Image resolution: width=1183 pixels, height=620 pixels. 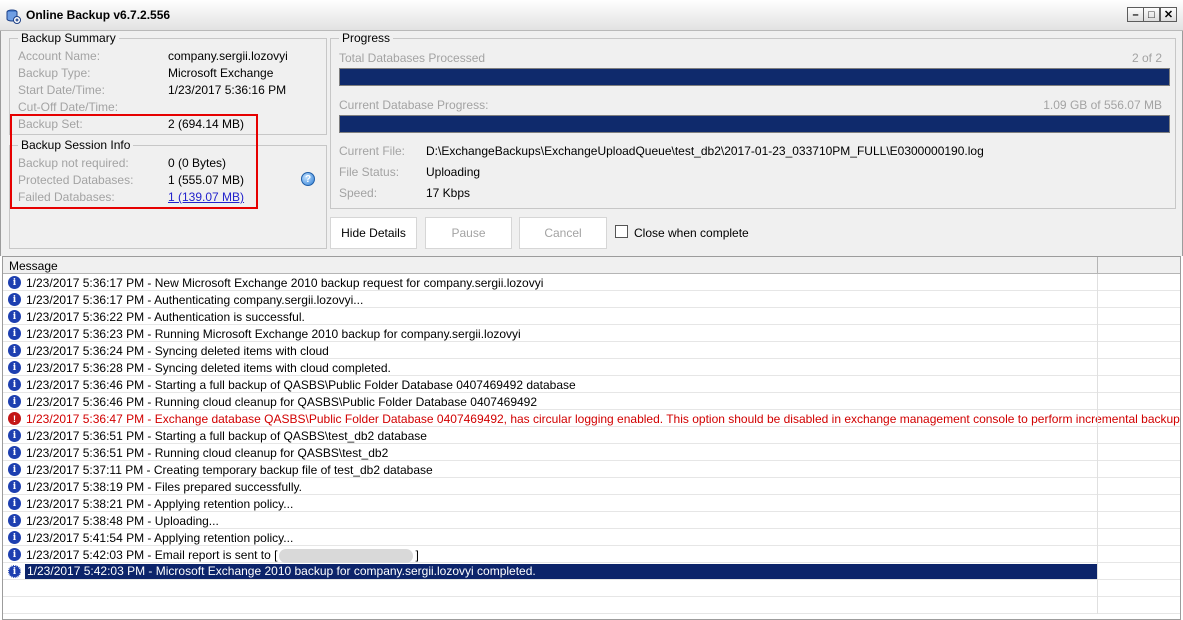 What do you see at coordinates (227, 90) in the screenshot?
I see `start-datetime-value: 1/23/2017 5:36:16 PM` at bounding box center [227, 90].